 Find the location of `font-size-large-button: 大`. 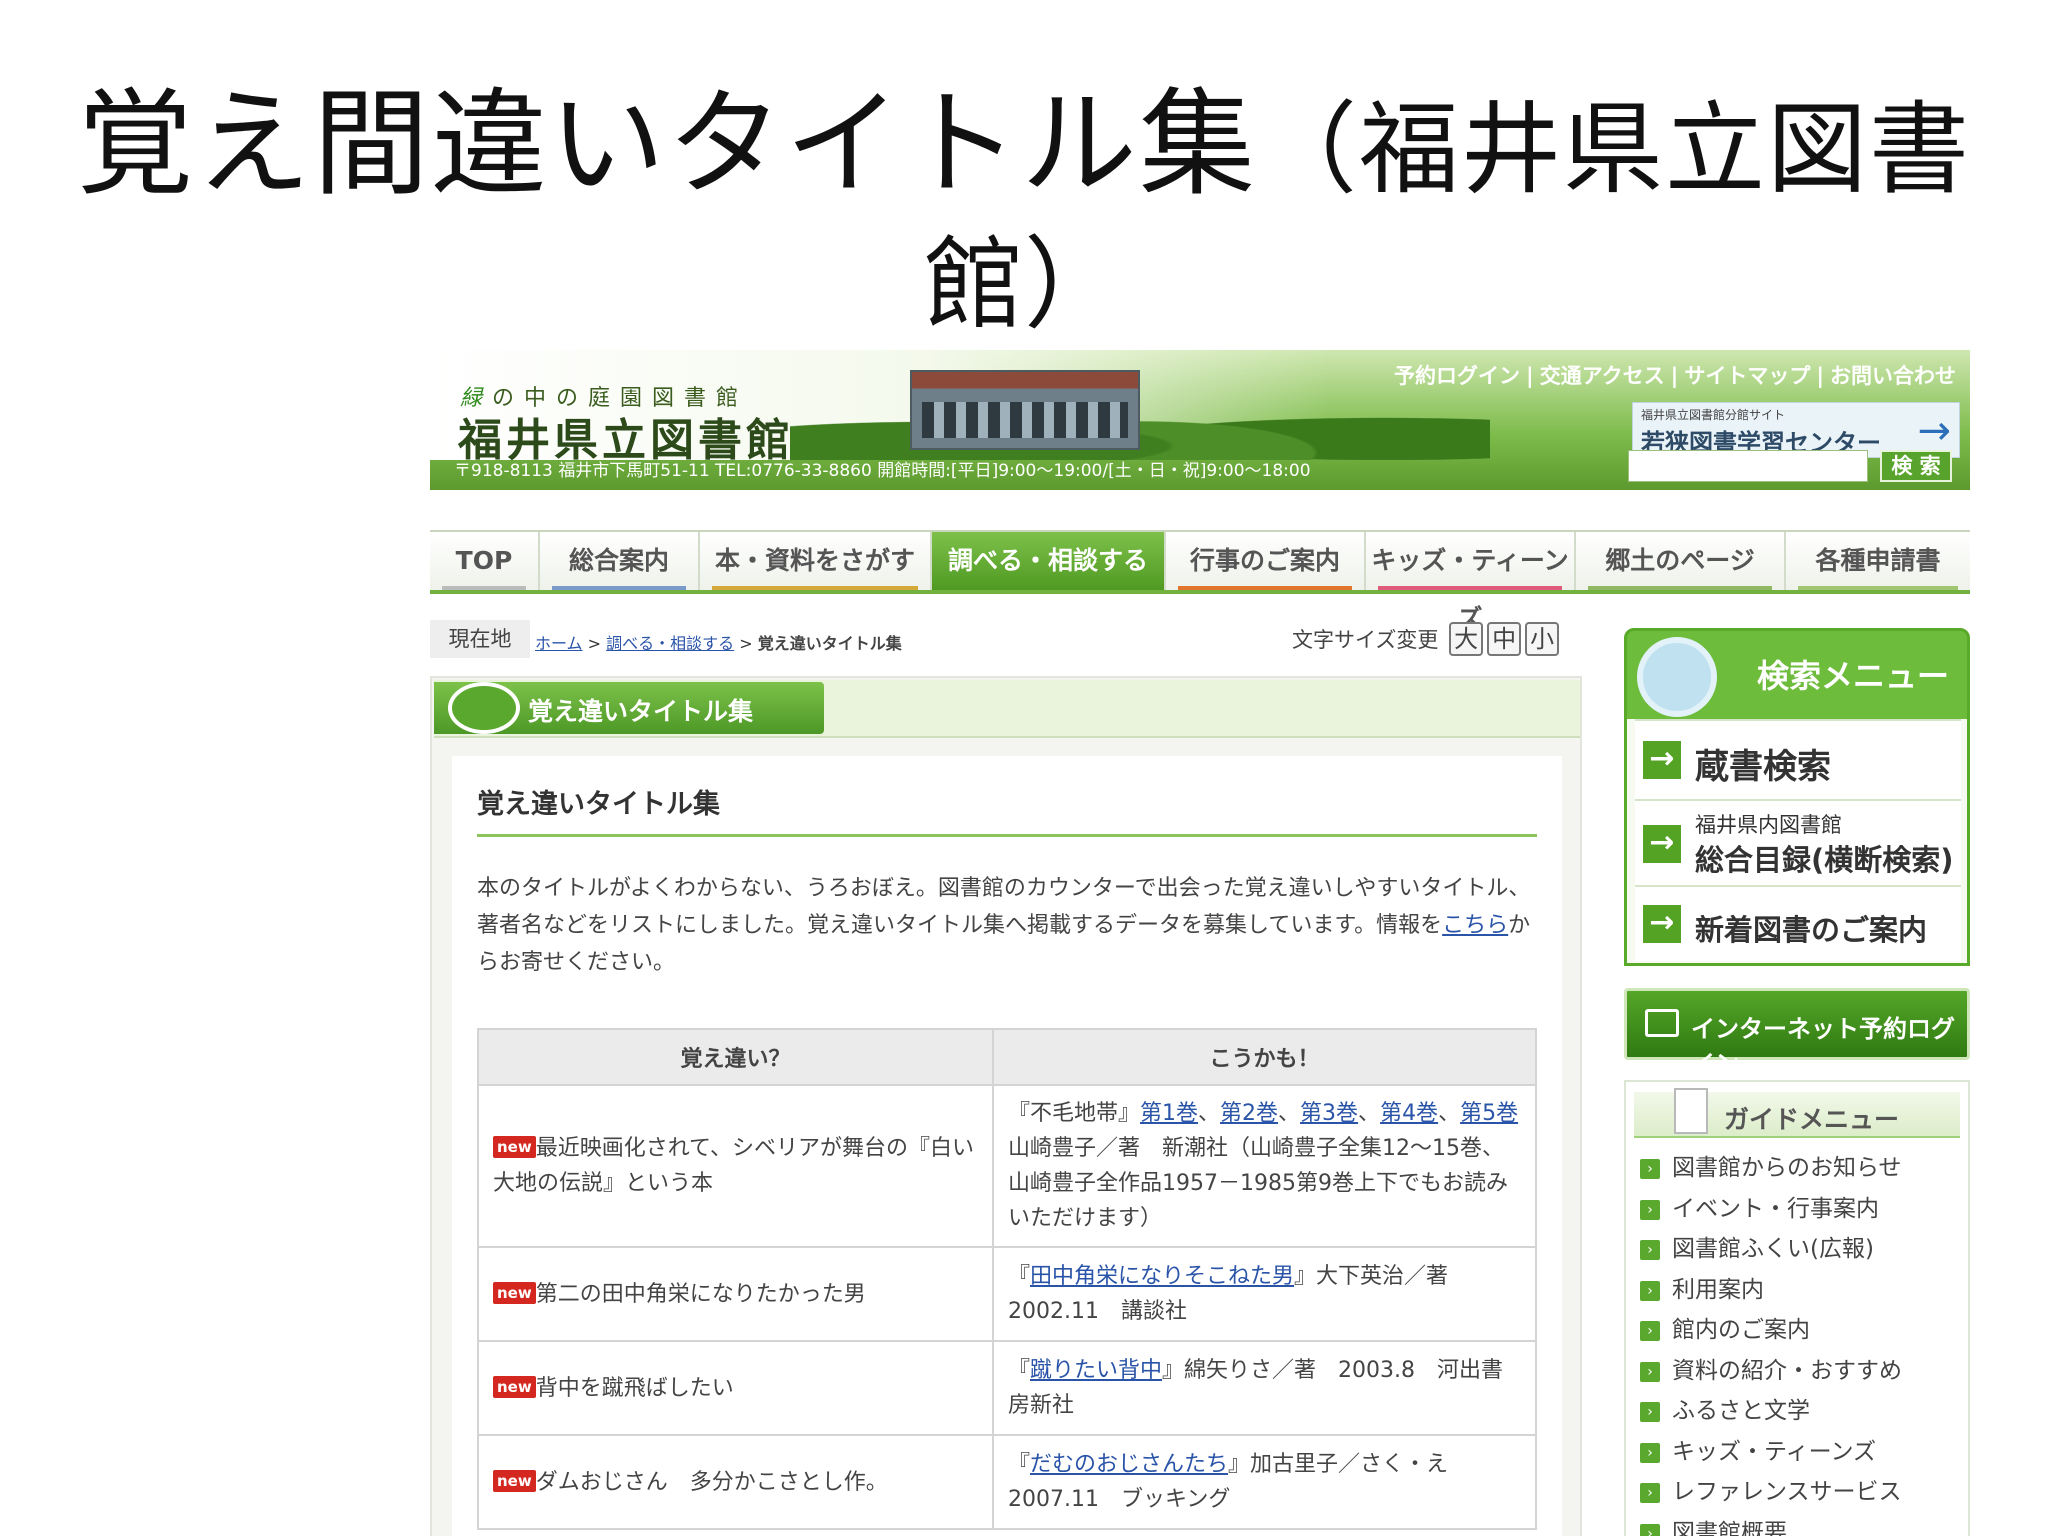

font-size-large-button: 大 is located at coordinates (1466, 639).